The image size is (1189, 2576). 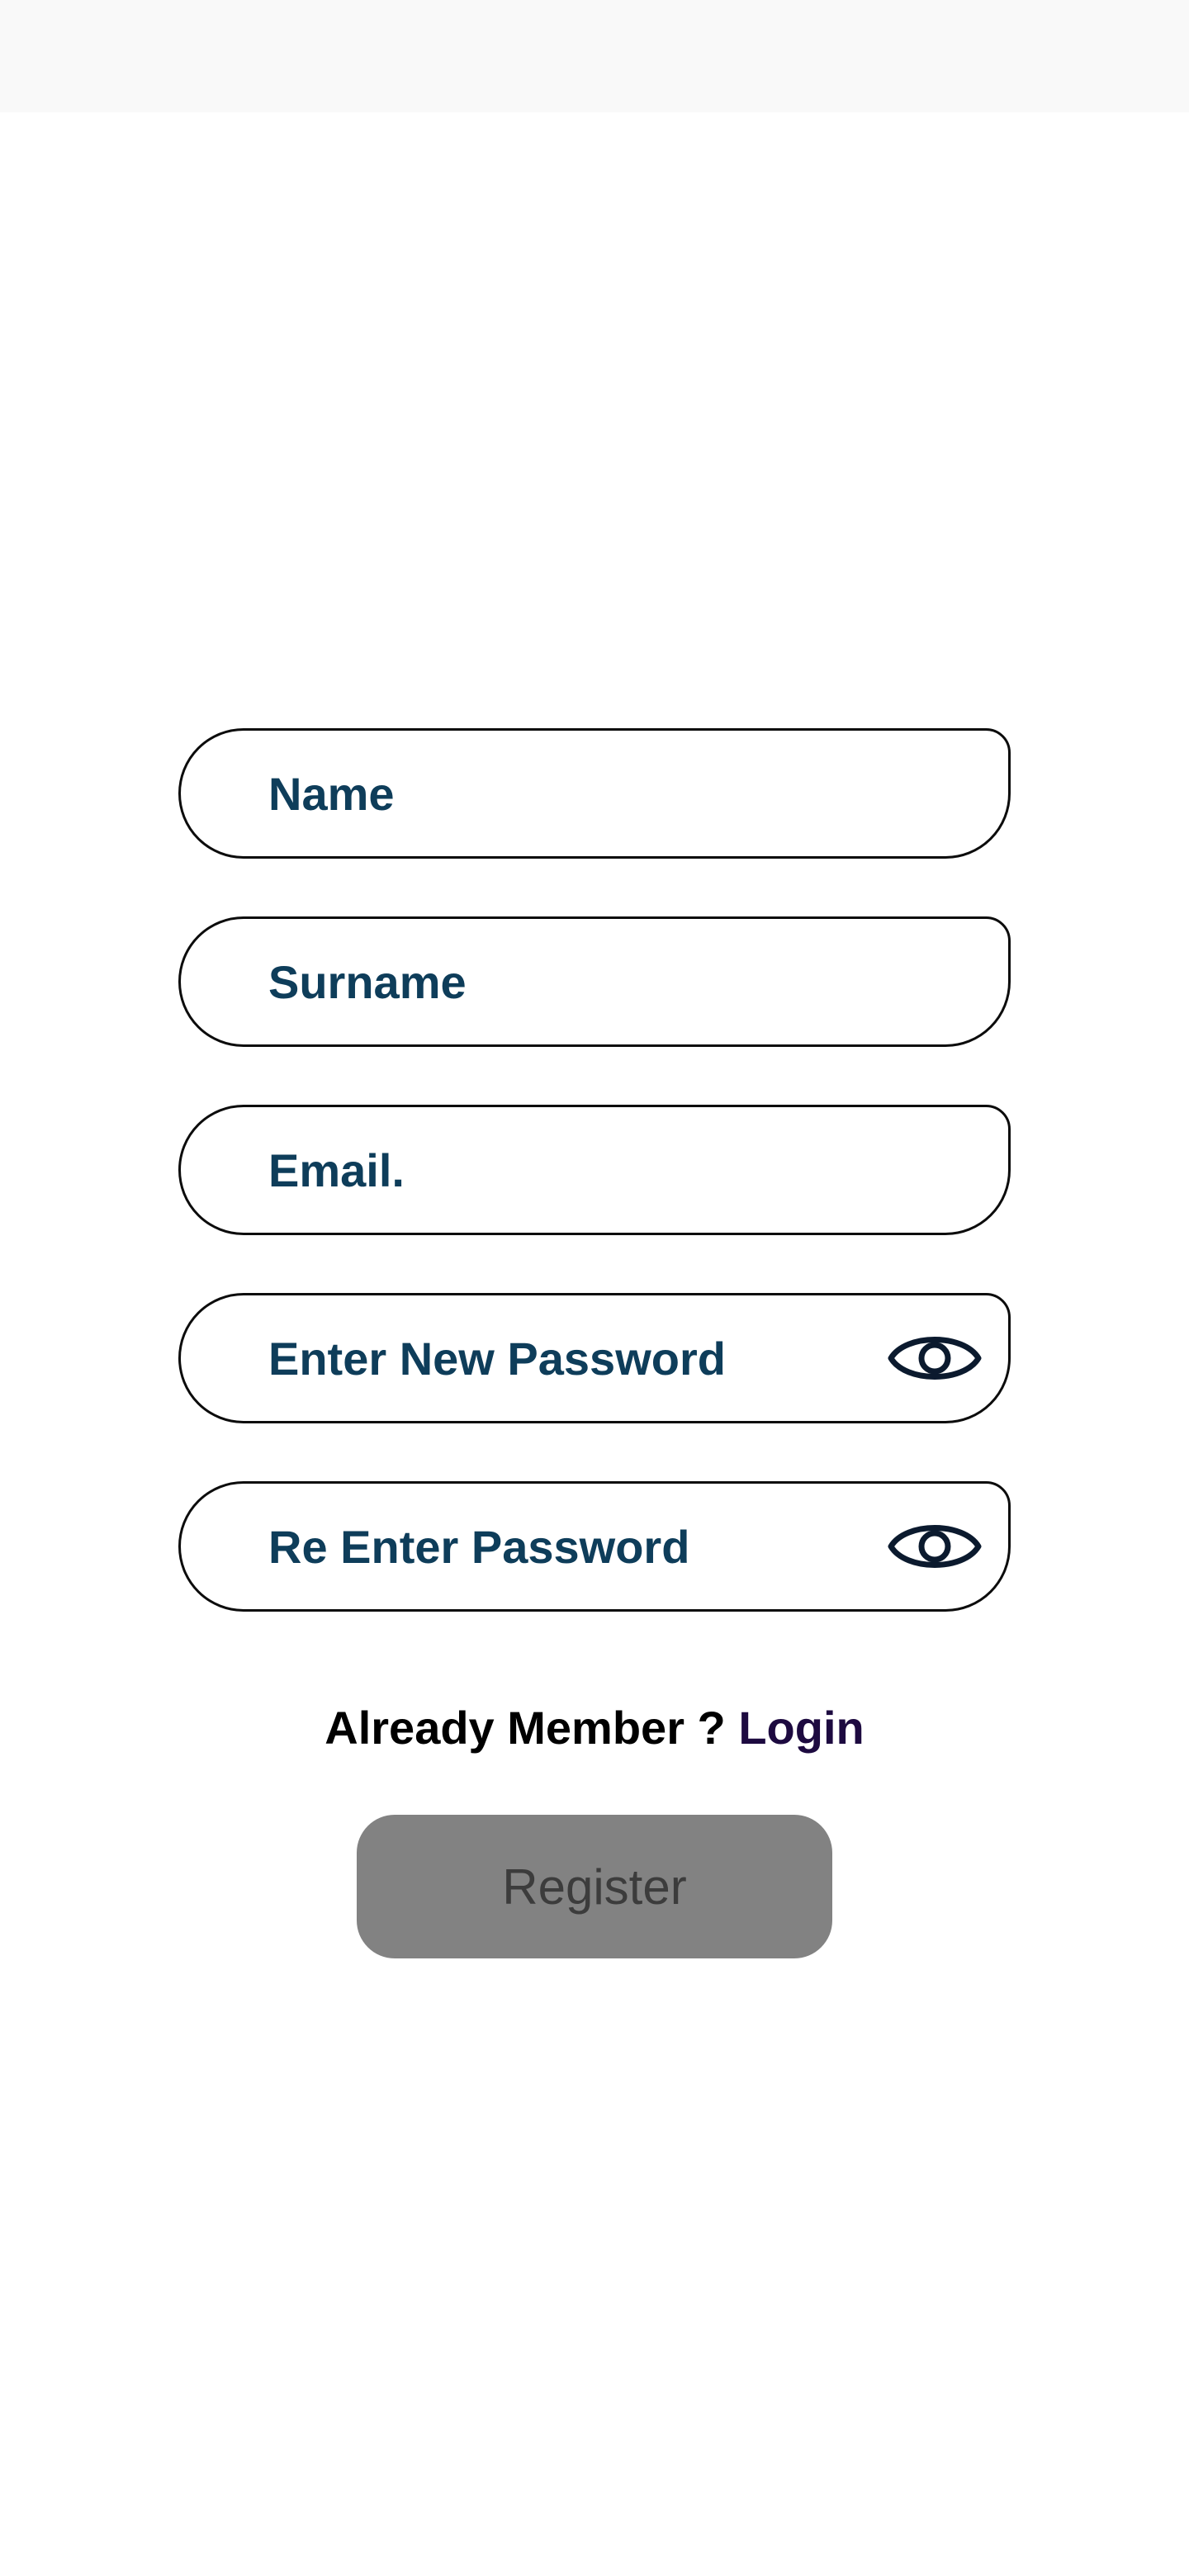 I want to click on re-password-field-container, so click(x=594, y=1546).